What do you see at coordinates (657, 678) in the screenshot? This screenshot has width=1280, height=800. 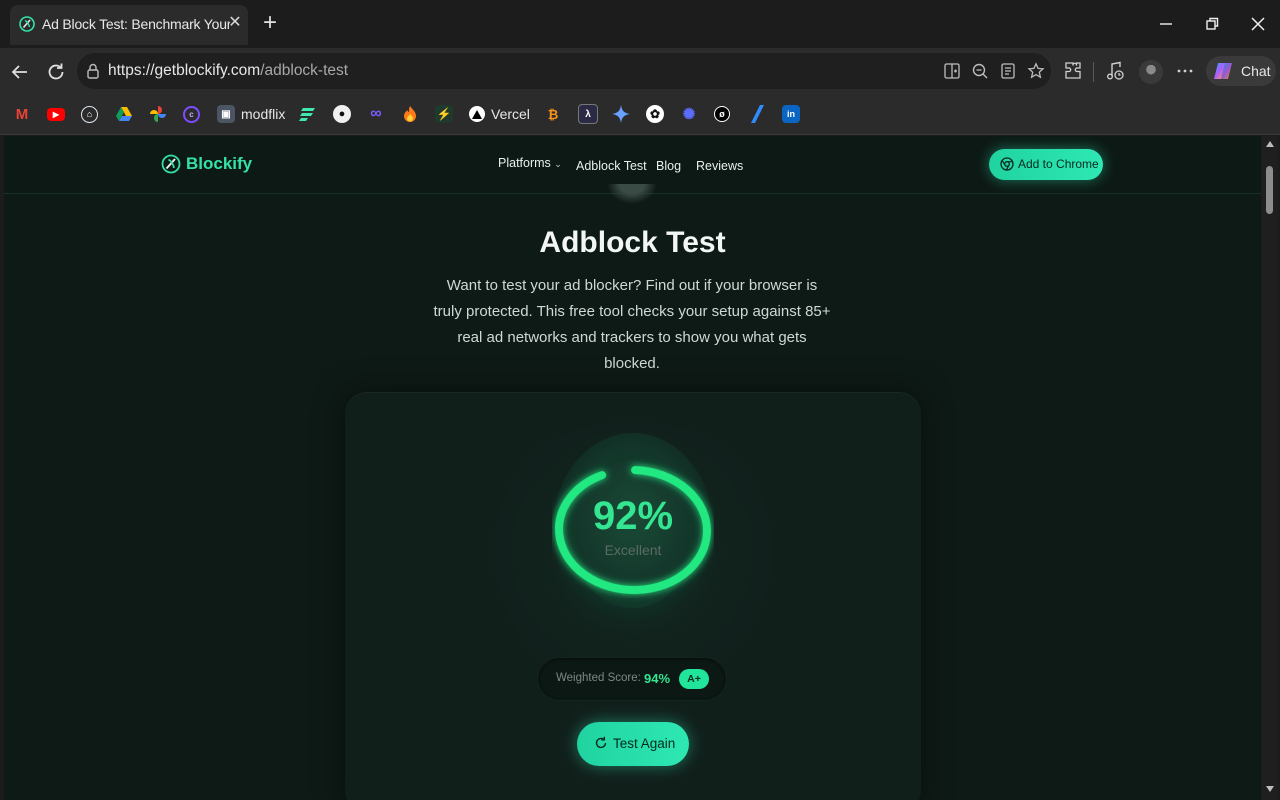 I see `weighted-score-value: 94%` at bounding box center [657, 678].